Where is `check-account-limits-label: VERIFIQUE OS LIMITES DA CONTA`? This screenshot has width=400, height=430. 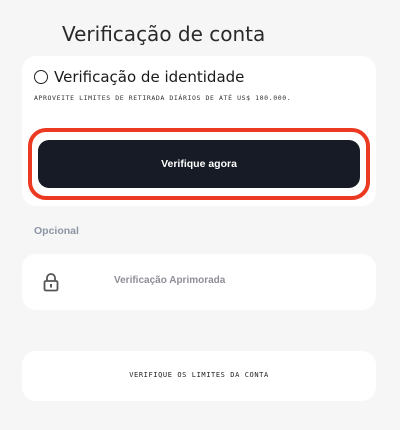 check-account-limits-label: VERIFIQUE OS LIMITES DA CONTA is located at coordinates (199, 375).